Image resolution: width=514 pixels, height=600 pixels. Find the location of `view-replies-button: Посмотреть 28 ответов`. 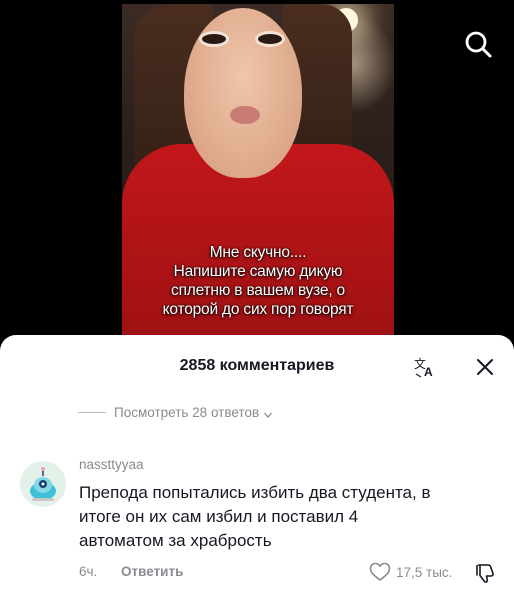

view-replies-button: Посмотреть 28 ответов is located at coordinates (175, 412).